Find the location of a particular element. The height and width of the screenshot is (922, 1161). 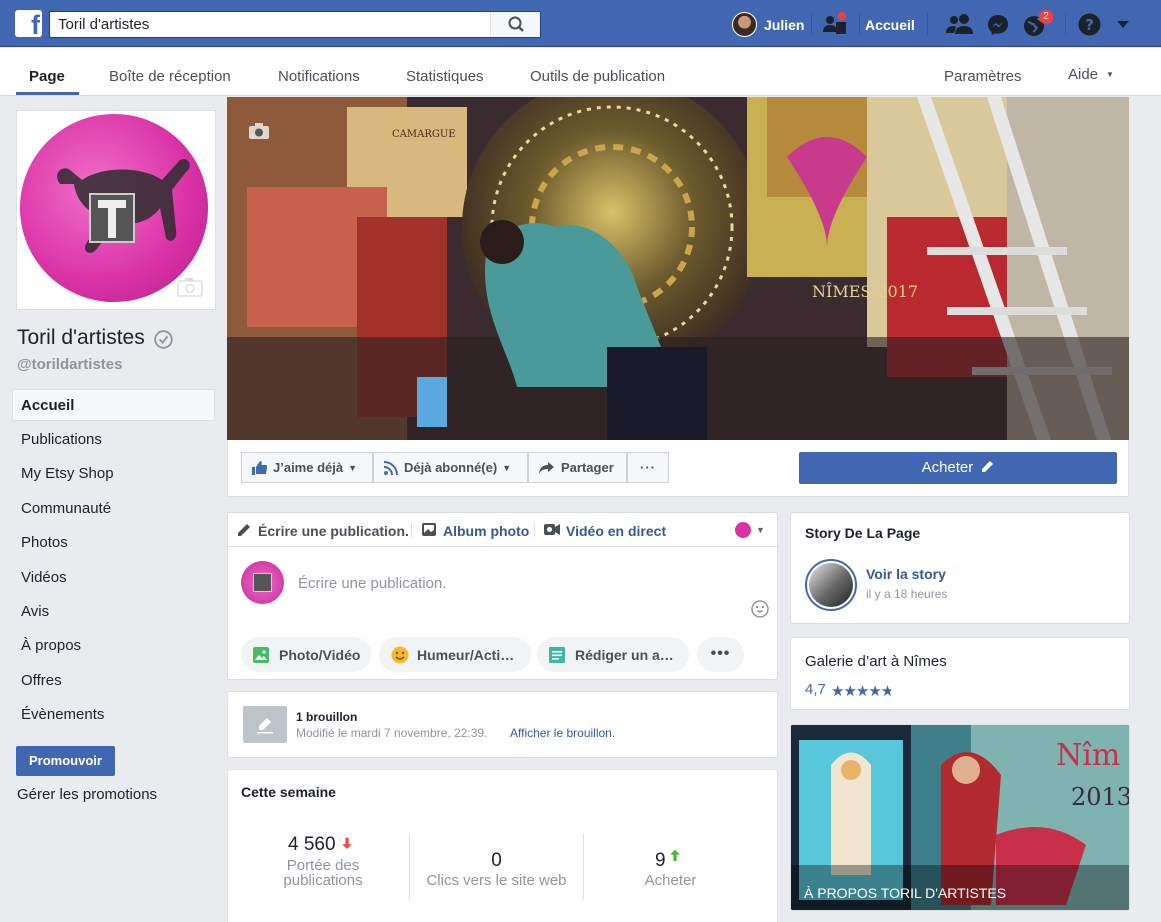

page-category: Galerie d’art à Nîmes is located at coordinates (876, 661).